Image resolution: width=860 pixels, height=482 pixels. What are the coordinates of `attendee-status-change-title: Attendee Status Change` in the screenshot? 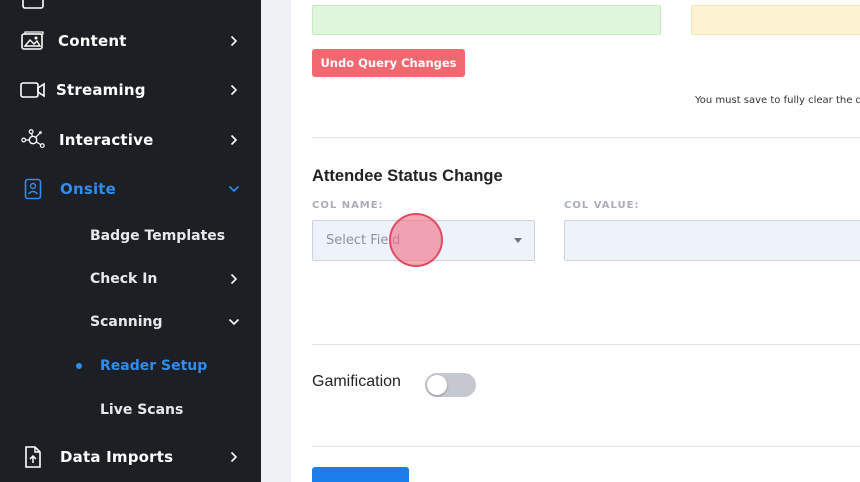 It's located at (407, 176).